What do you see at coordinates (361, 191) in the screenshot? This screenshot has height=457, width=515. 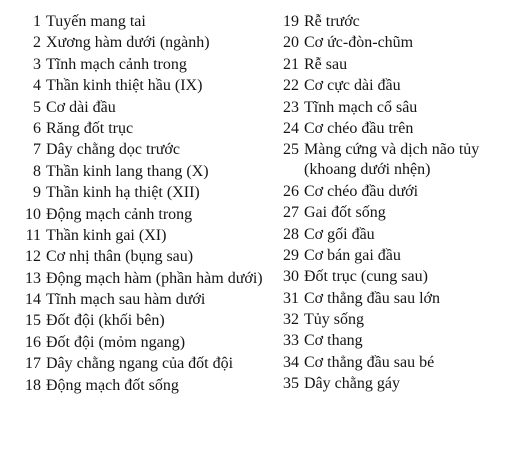 I see `item-label: Cơ chéo đầu dưới` at bounding box center [361, 191].